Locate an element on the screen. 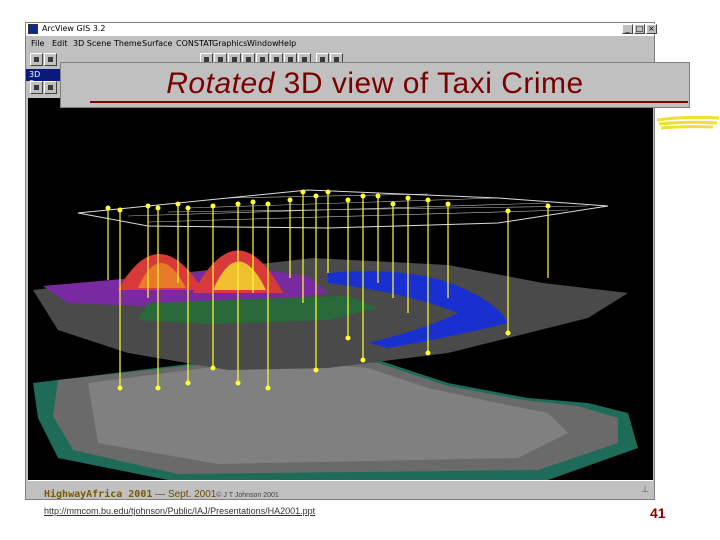  identify-tool-button is located at coordinates (36, 87).